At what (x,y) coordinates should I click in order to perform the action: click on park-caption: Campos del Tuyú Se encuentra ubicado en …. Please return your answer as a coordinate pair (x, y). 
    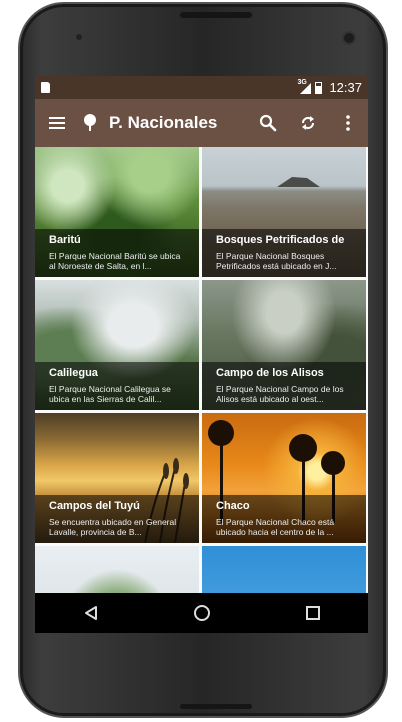
    Looking at the image, I should click on (117, 519).